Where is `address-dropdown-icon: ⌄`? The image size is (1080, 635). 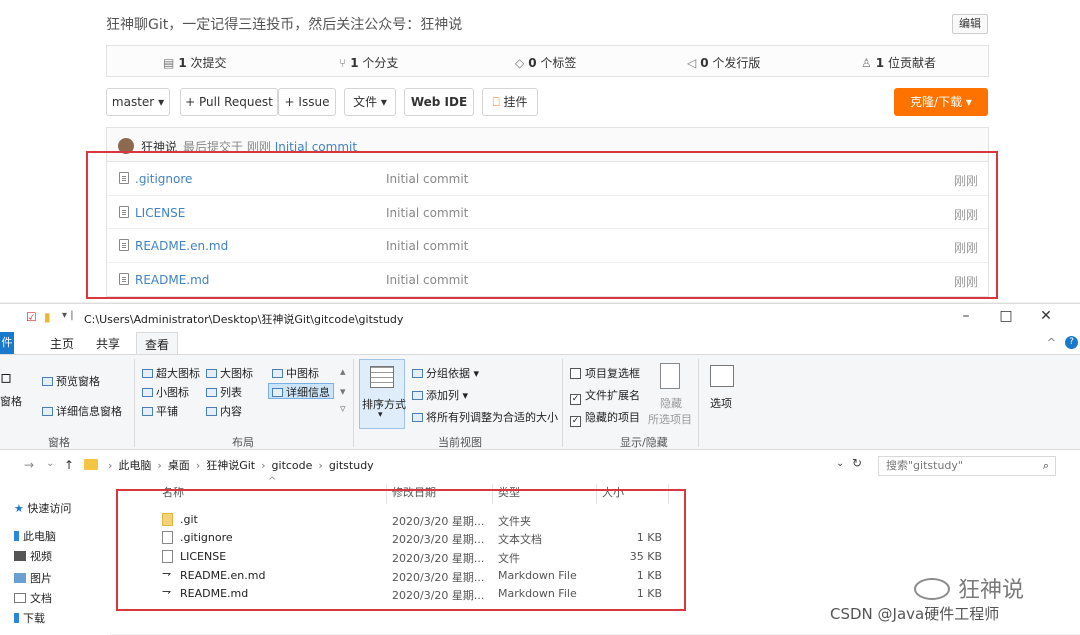 address-dropdown-icon: ⌄ is located at coordinates (840, 463).